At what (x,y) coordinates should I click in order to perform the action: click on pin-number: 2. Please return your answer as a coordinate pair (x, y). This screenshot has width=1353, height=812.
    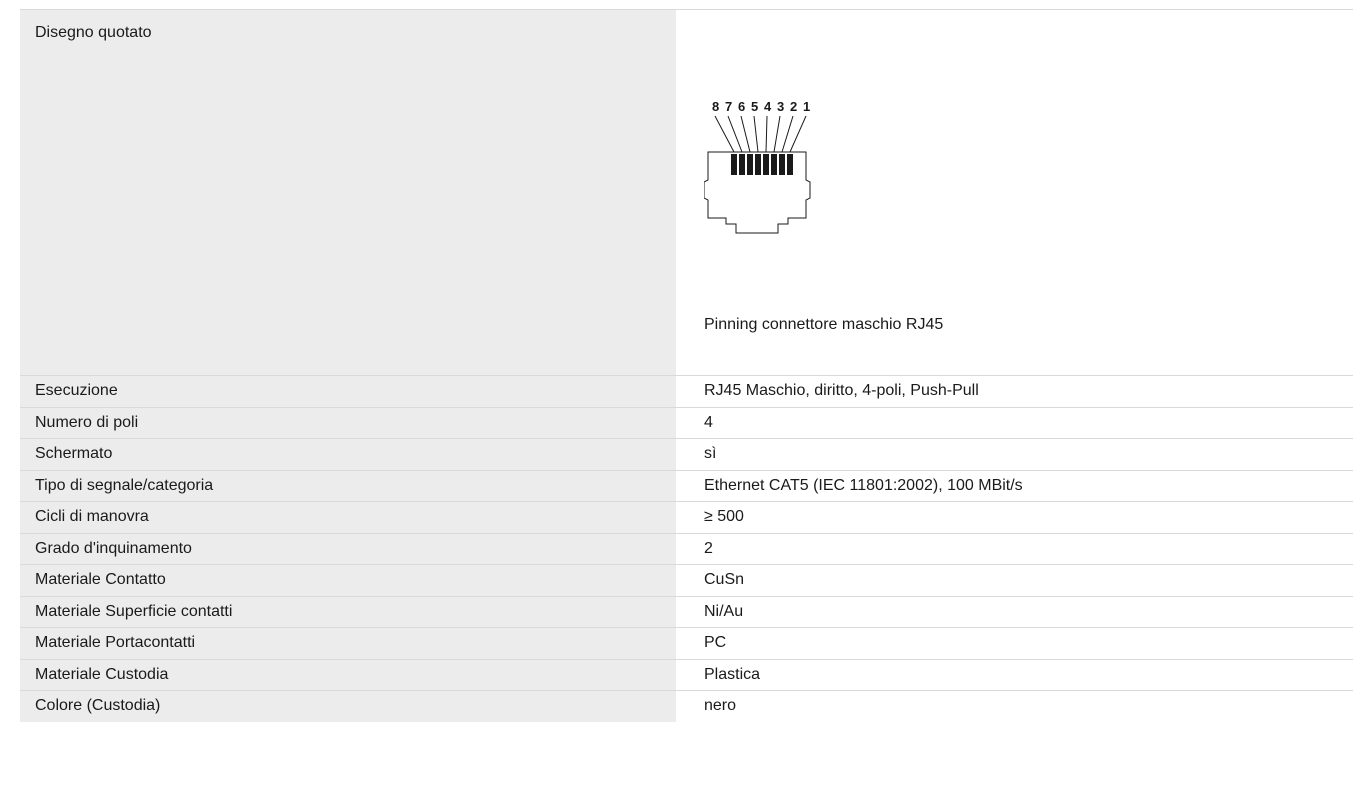
    Looking at the image, I should click on (793, 106).